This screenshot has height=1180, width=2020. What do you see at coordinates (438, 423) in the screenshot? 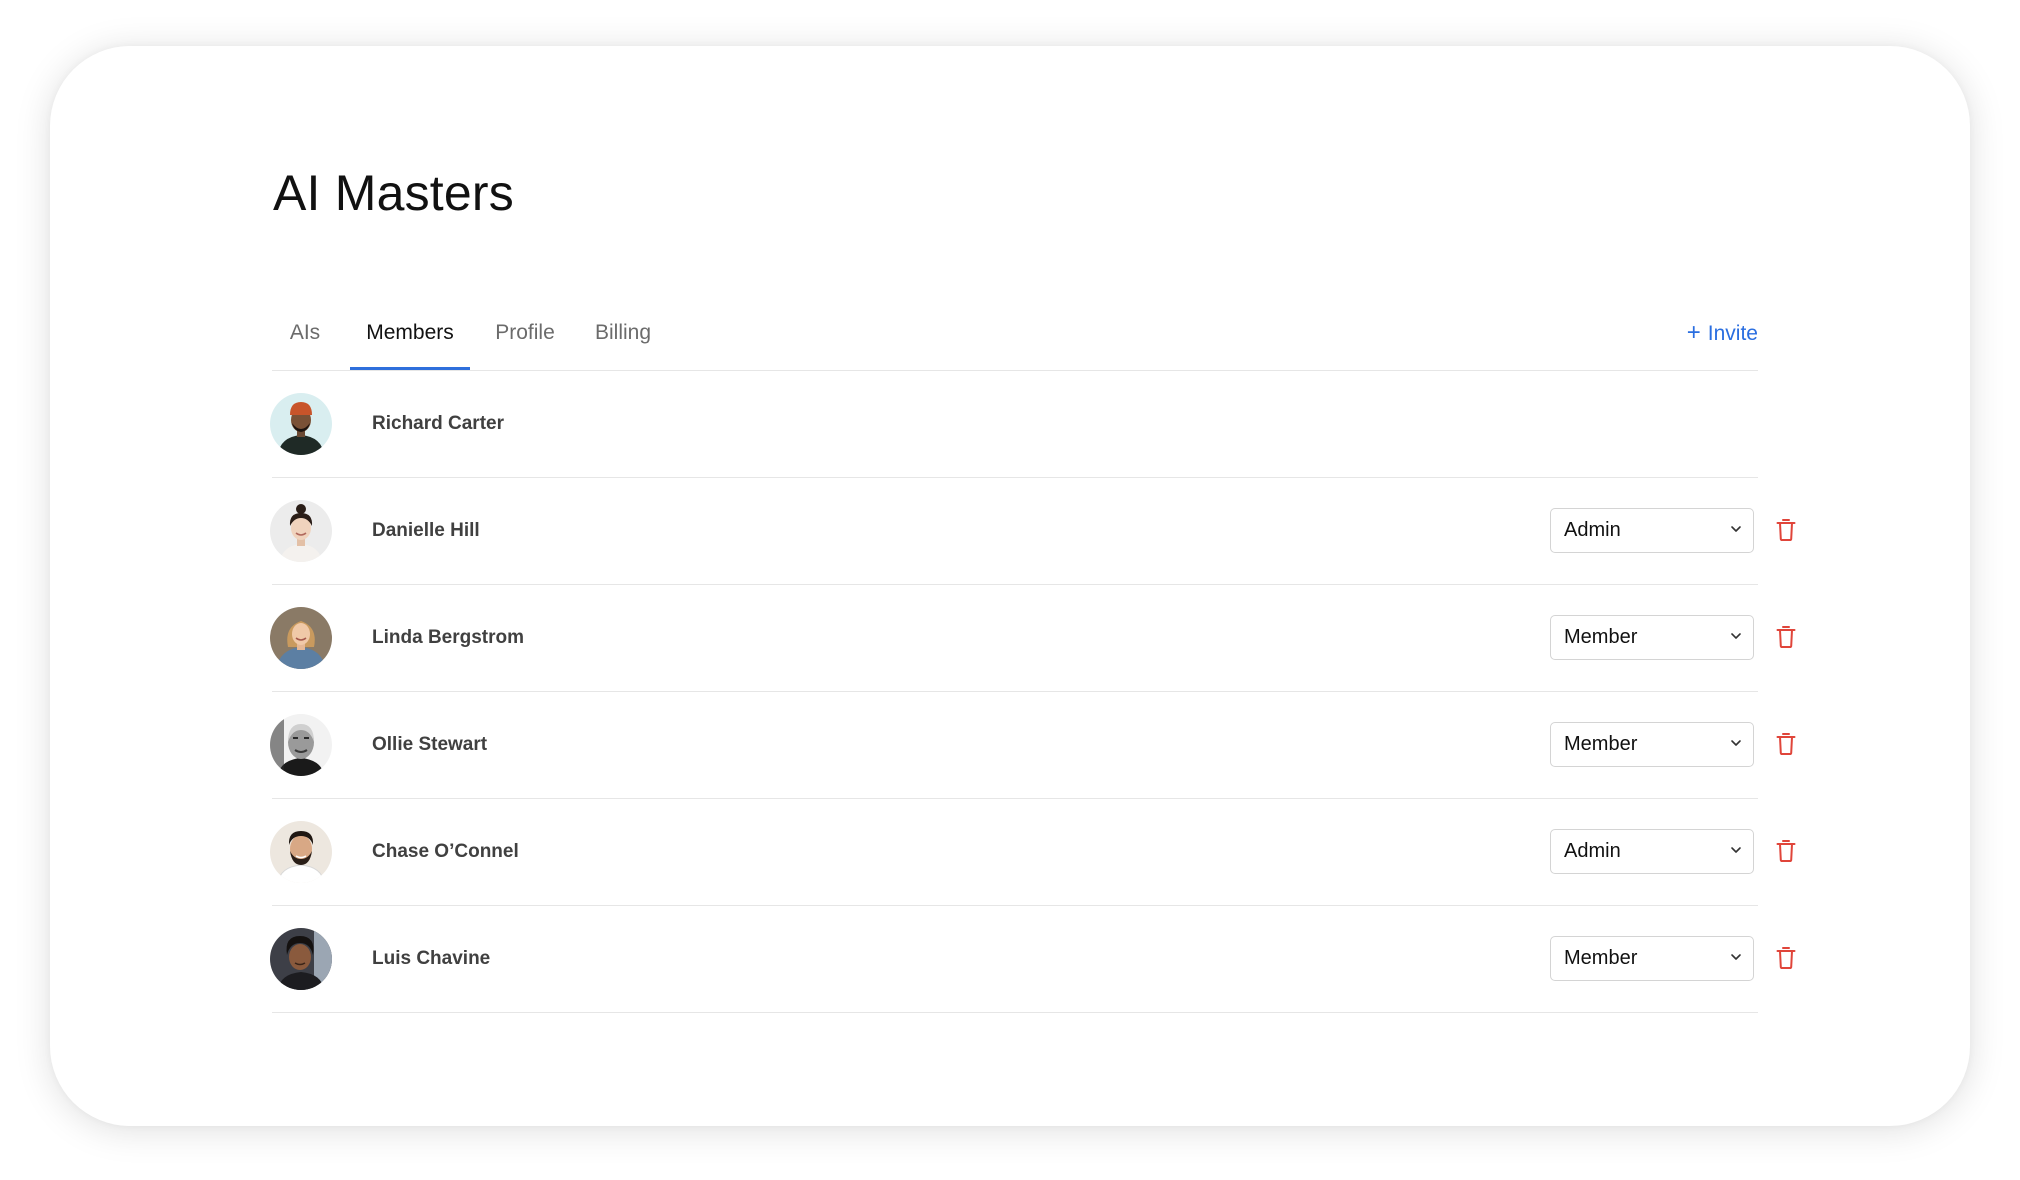
I see `member-name: Richard Carter` at bounding box center [438, 423].